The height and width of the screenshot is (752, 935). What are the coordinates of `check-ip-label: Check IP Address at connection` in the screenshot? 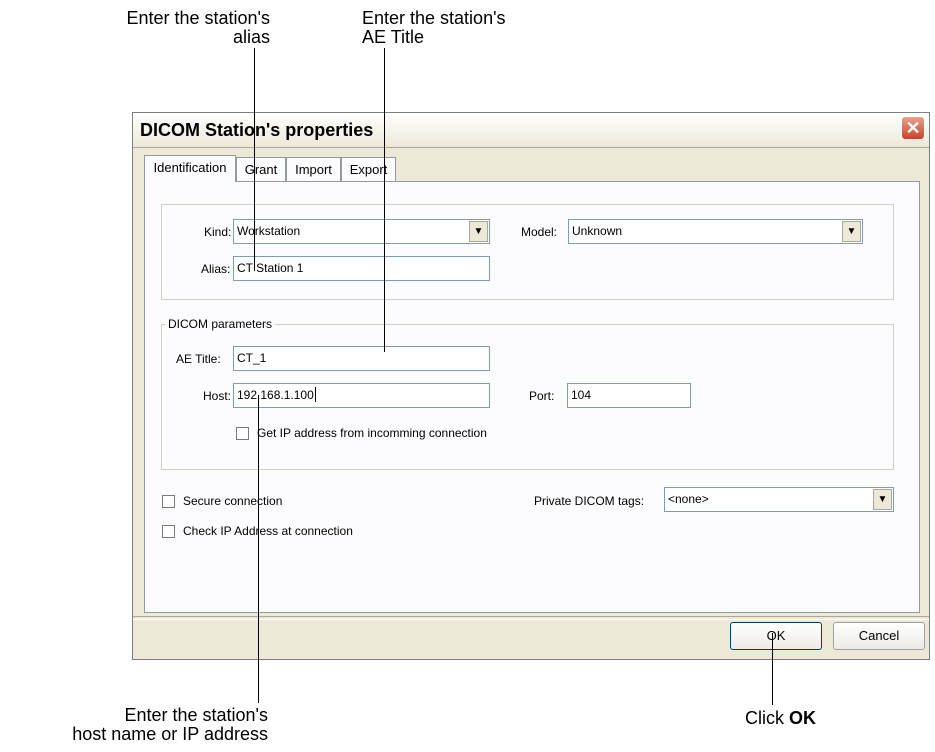 It's located at (268, 531).